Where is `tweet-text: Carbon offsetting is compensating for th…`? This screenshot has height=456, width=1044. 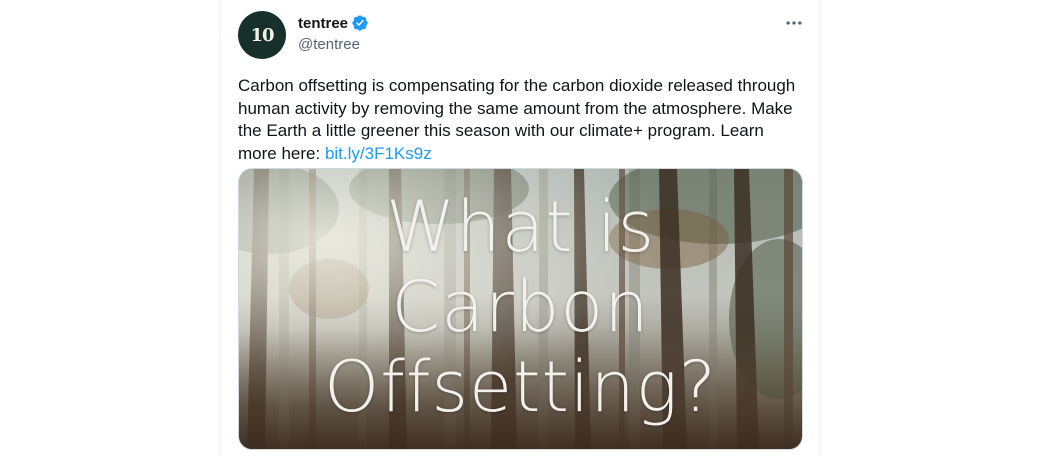
tweet-text: Carbon offsetting is compensating for th… is located at coordinates (518, 120).